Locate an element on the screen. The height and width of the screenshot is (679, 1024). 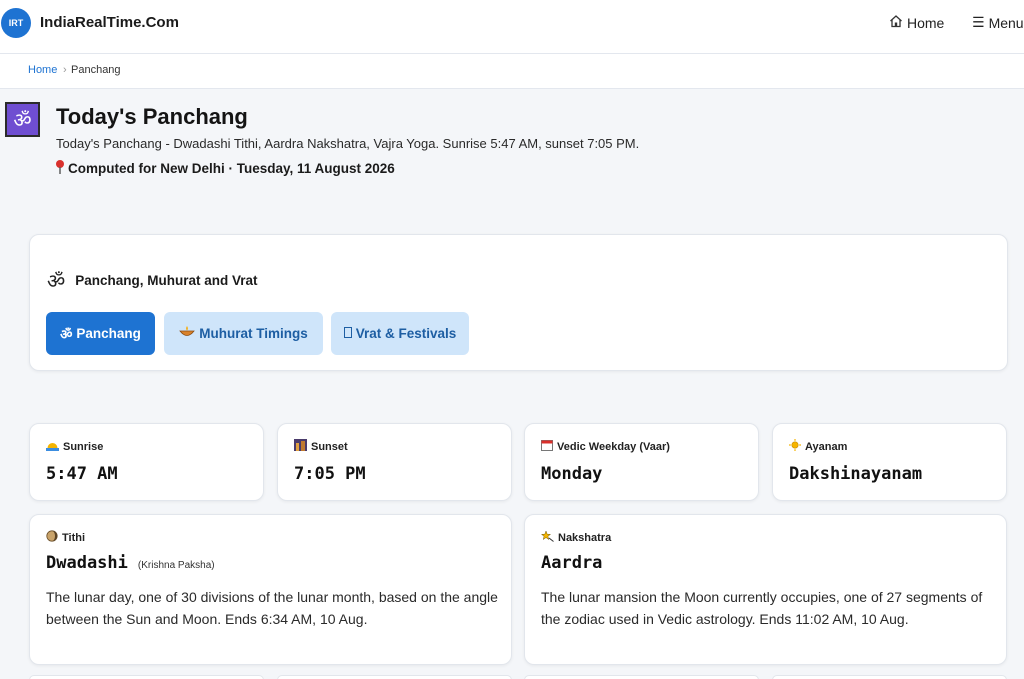
tab-vrat-label: Vrat & Festivals is located at coordinates (406, 333).